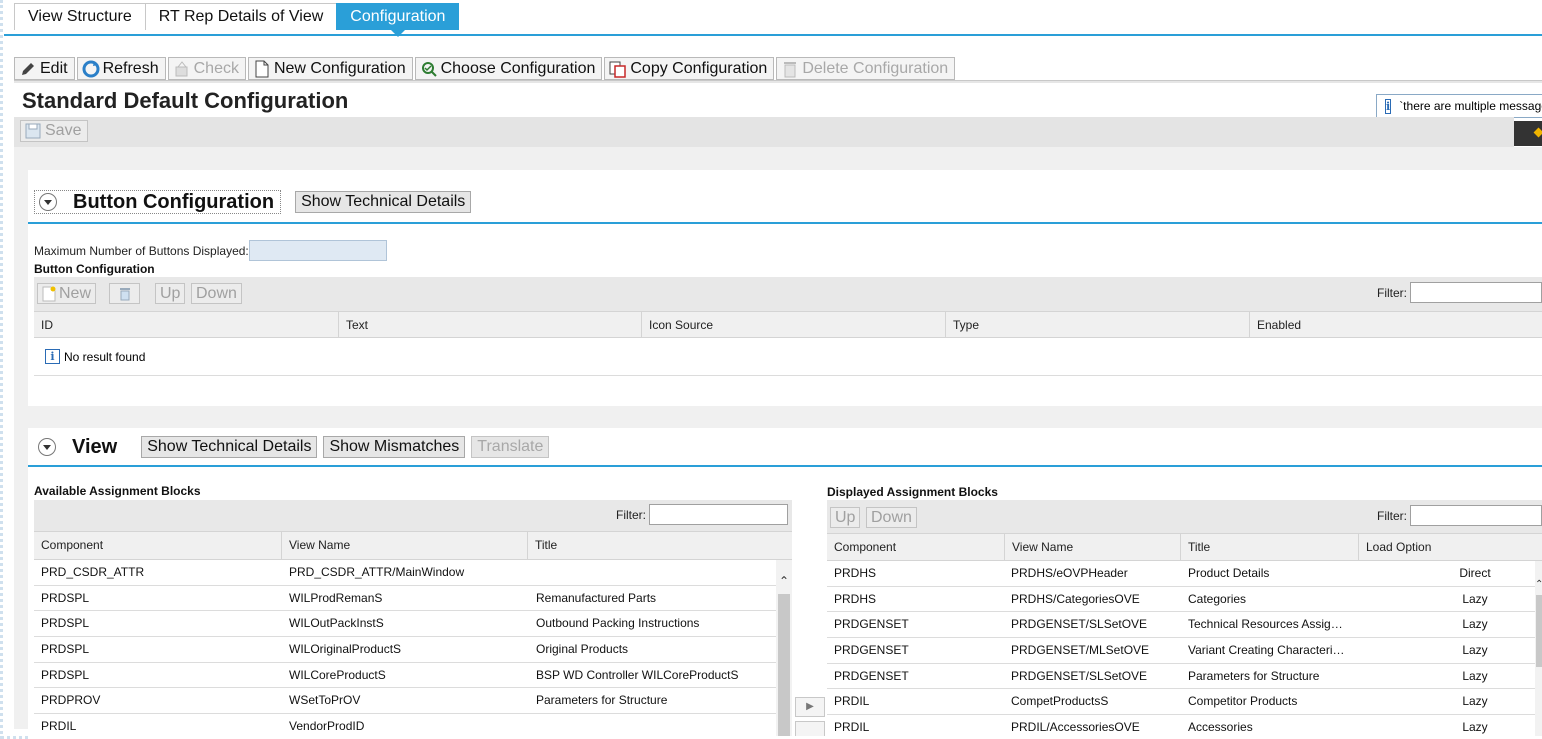 Image resolution: width=1542 pixels, height=739 pixels. What do you see at coordinates (785, 466) in the screenshot?
I see `view-underline` at bounding box center [785, 466].